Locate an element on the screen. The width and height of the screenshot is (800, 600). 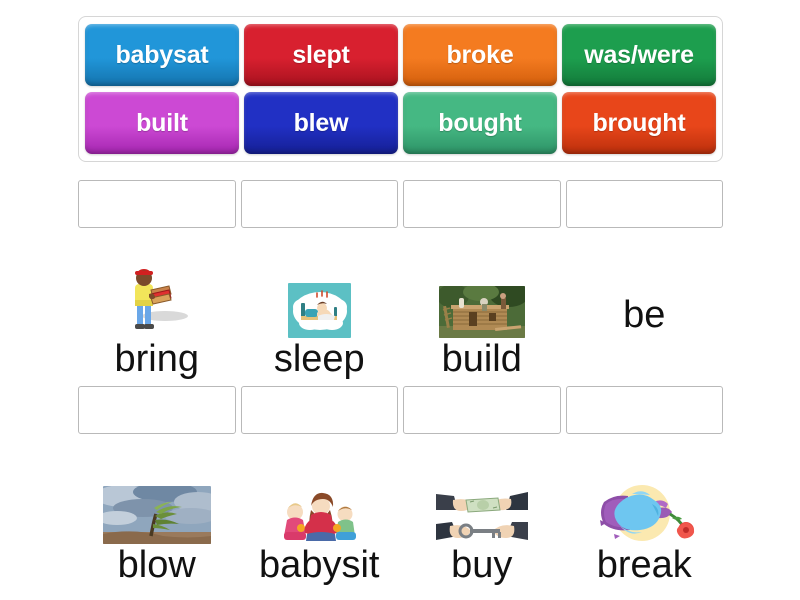
word-tile-label: bought is located at coordinates (480, 122).